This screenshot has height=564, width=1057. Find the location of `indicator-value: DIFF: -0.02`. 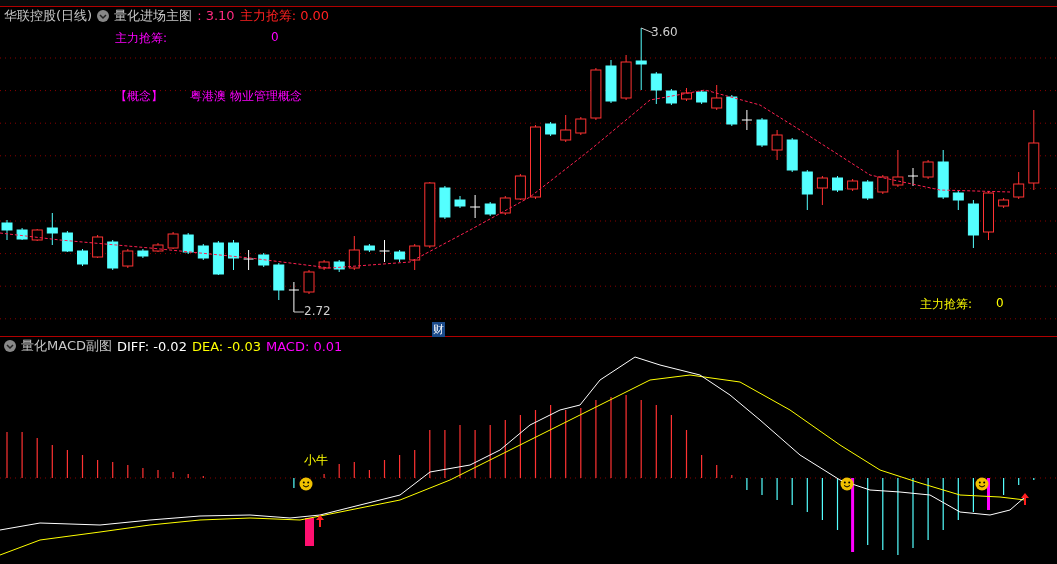

indicator-value: DIFF: -0.02 is located at coordinates (151, 346).